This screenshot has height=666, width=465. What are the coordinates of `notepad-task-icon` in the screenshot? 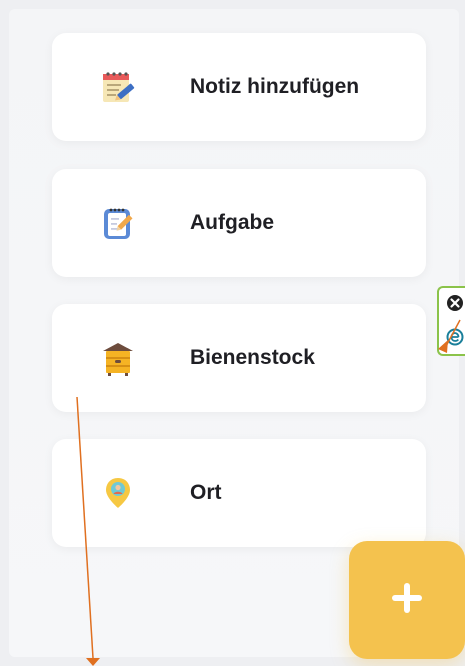 It's located at (118, 223).